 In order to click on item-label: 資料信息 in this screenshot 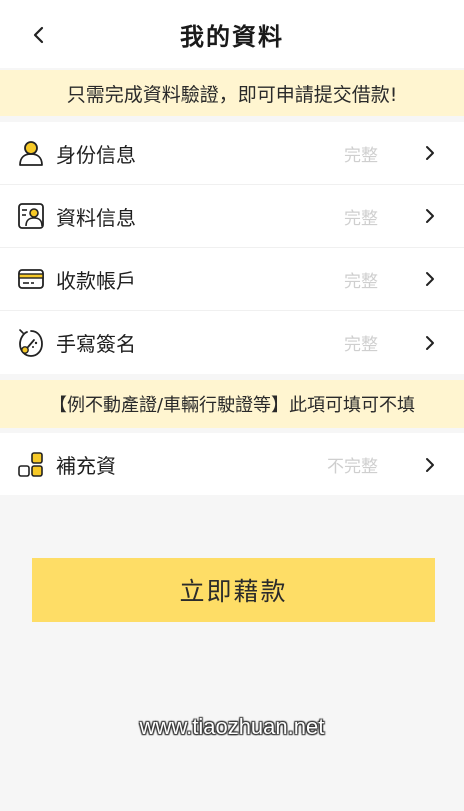, I will do `click(96, 217)`.